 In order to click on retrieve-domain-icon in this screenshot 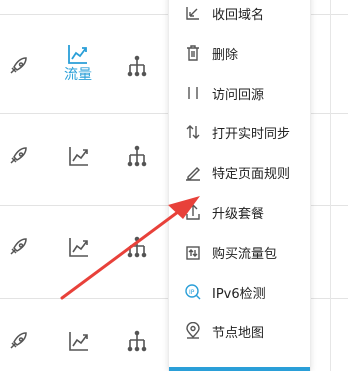, I will do `click(193, 13)`.